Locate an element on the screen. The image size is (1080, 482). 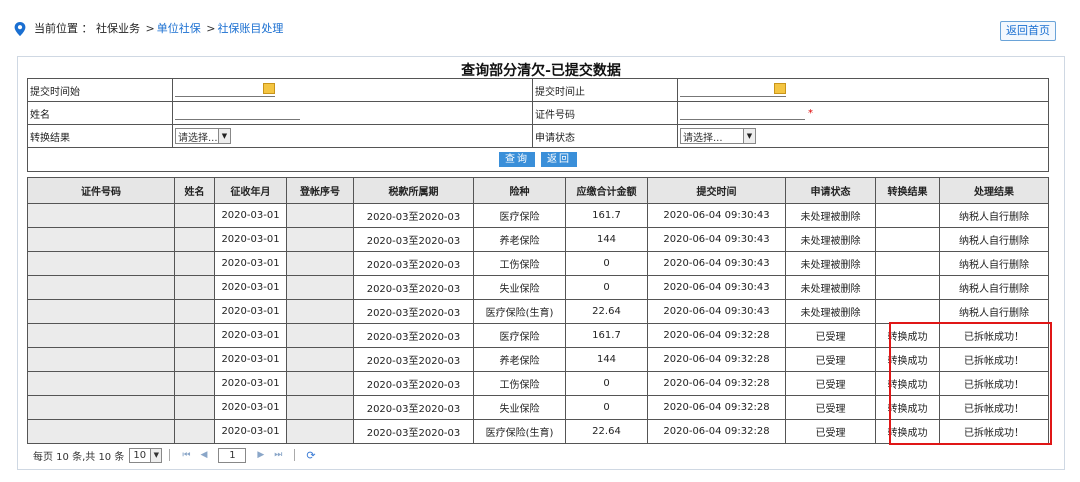
column-header: 税款所属期 is located at coordinates (413, 190).